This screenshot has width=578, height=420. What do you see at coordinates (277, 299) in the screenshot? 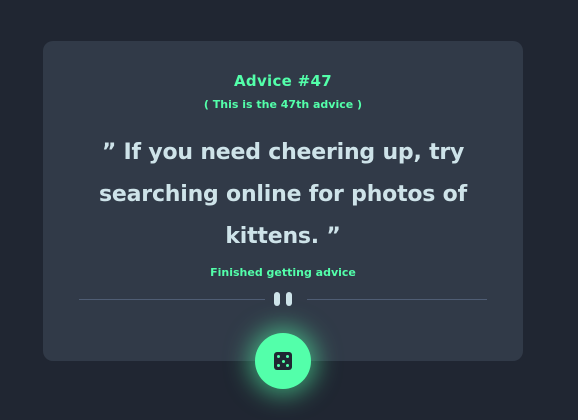
I see `pause-bar-left` at bounding box center [277, 299].